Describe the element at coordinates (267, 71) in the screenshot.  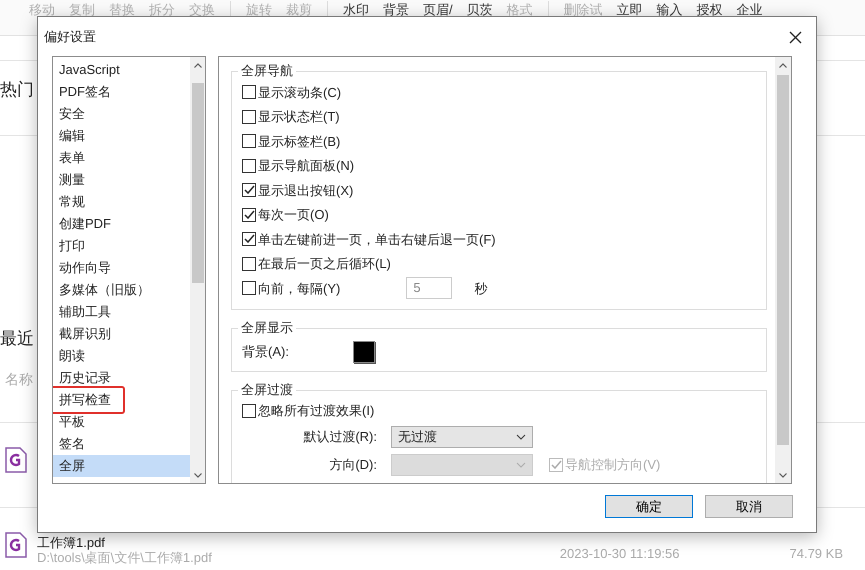
I see `group-title: 全屏导航` at that location.